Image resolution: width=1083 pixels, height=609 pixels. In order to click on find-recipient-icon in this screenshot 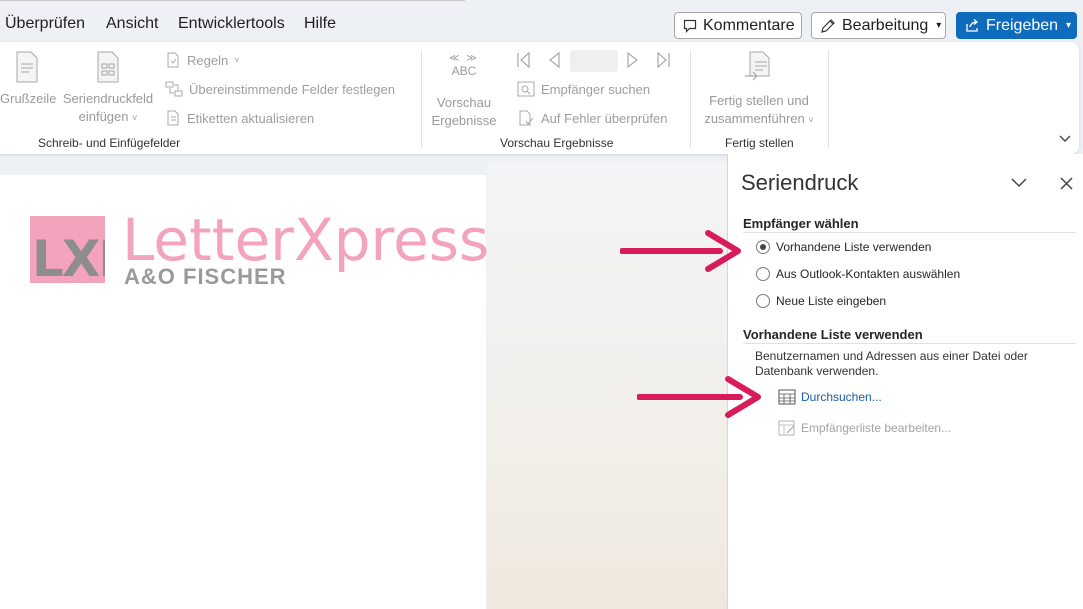, I will do `click(526, 89)`.